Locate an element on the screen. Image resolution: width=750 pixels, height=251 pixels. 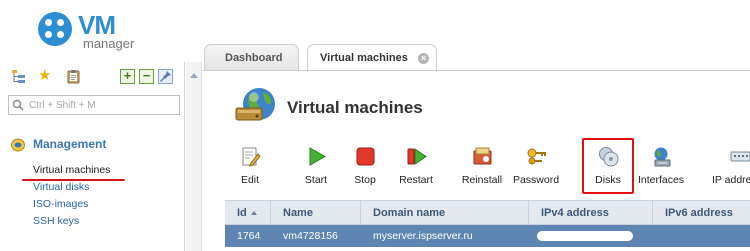
stop-icon is located at coordinates (365, 156).